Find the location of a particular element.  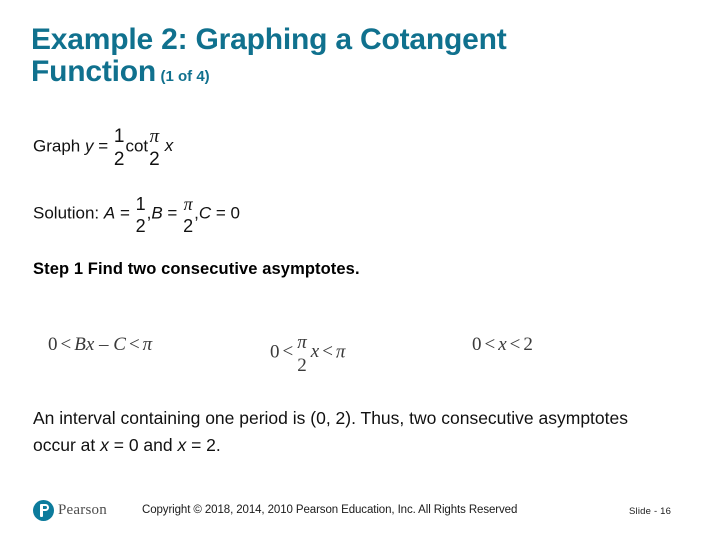

title-line-2: Function is located at coordinates (94, 71).